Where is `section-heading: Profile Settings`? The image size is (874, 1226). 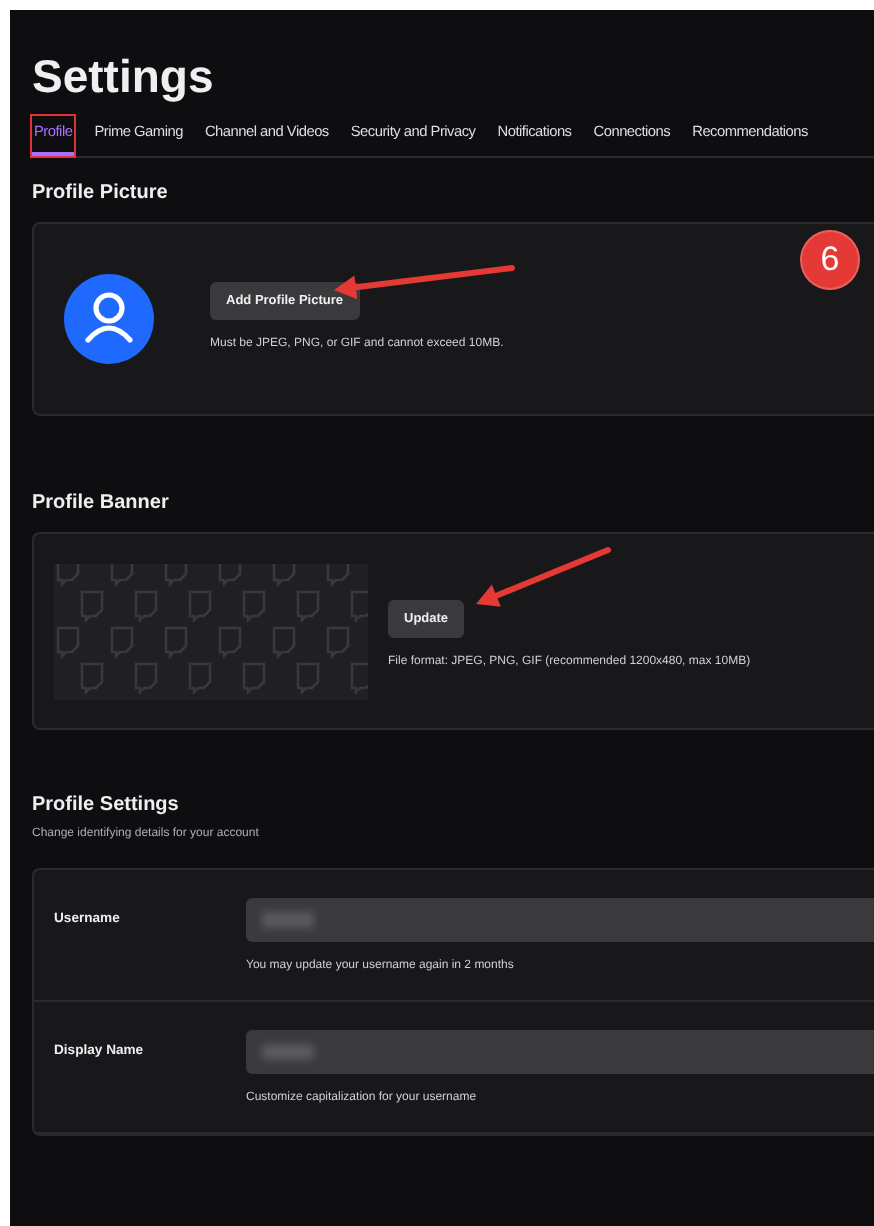
section-heading: Profile Settings is located at coordinates (106, 806).